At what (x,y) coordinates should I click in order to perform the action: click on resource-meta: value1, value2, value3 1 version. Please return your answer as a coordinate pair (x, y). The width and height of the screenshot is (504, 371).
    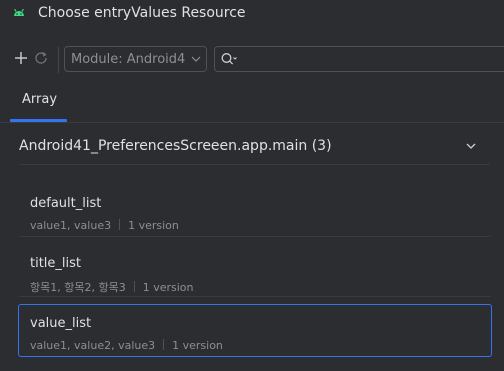
    Looking at the image, I should click on (126, 345).